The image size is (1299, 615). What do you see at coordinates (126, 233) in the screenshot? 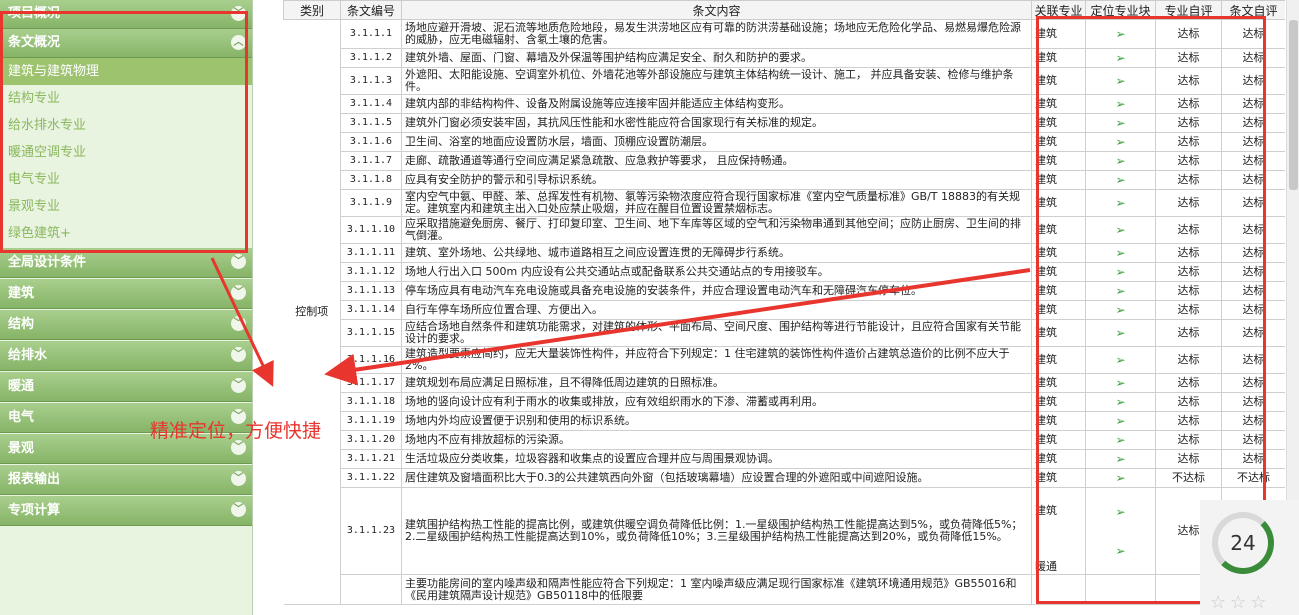
I see `sidebar-subitem: 绿色建筑+` at bounding box center [126, 233].